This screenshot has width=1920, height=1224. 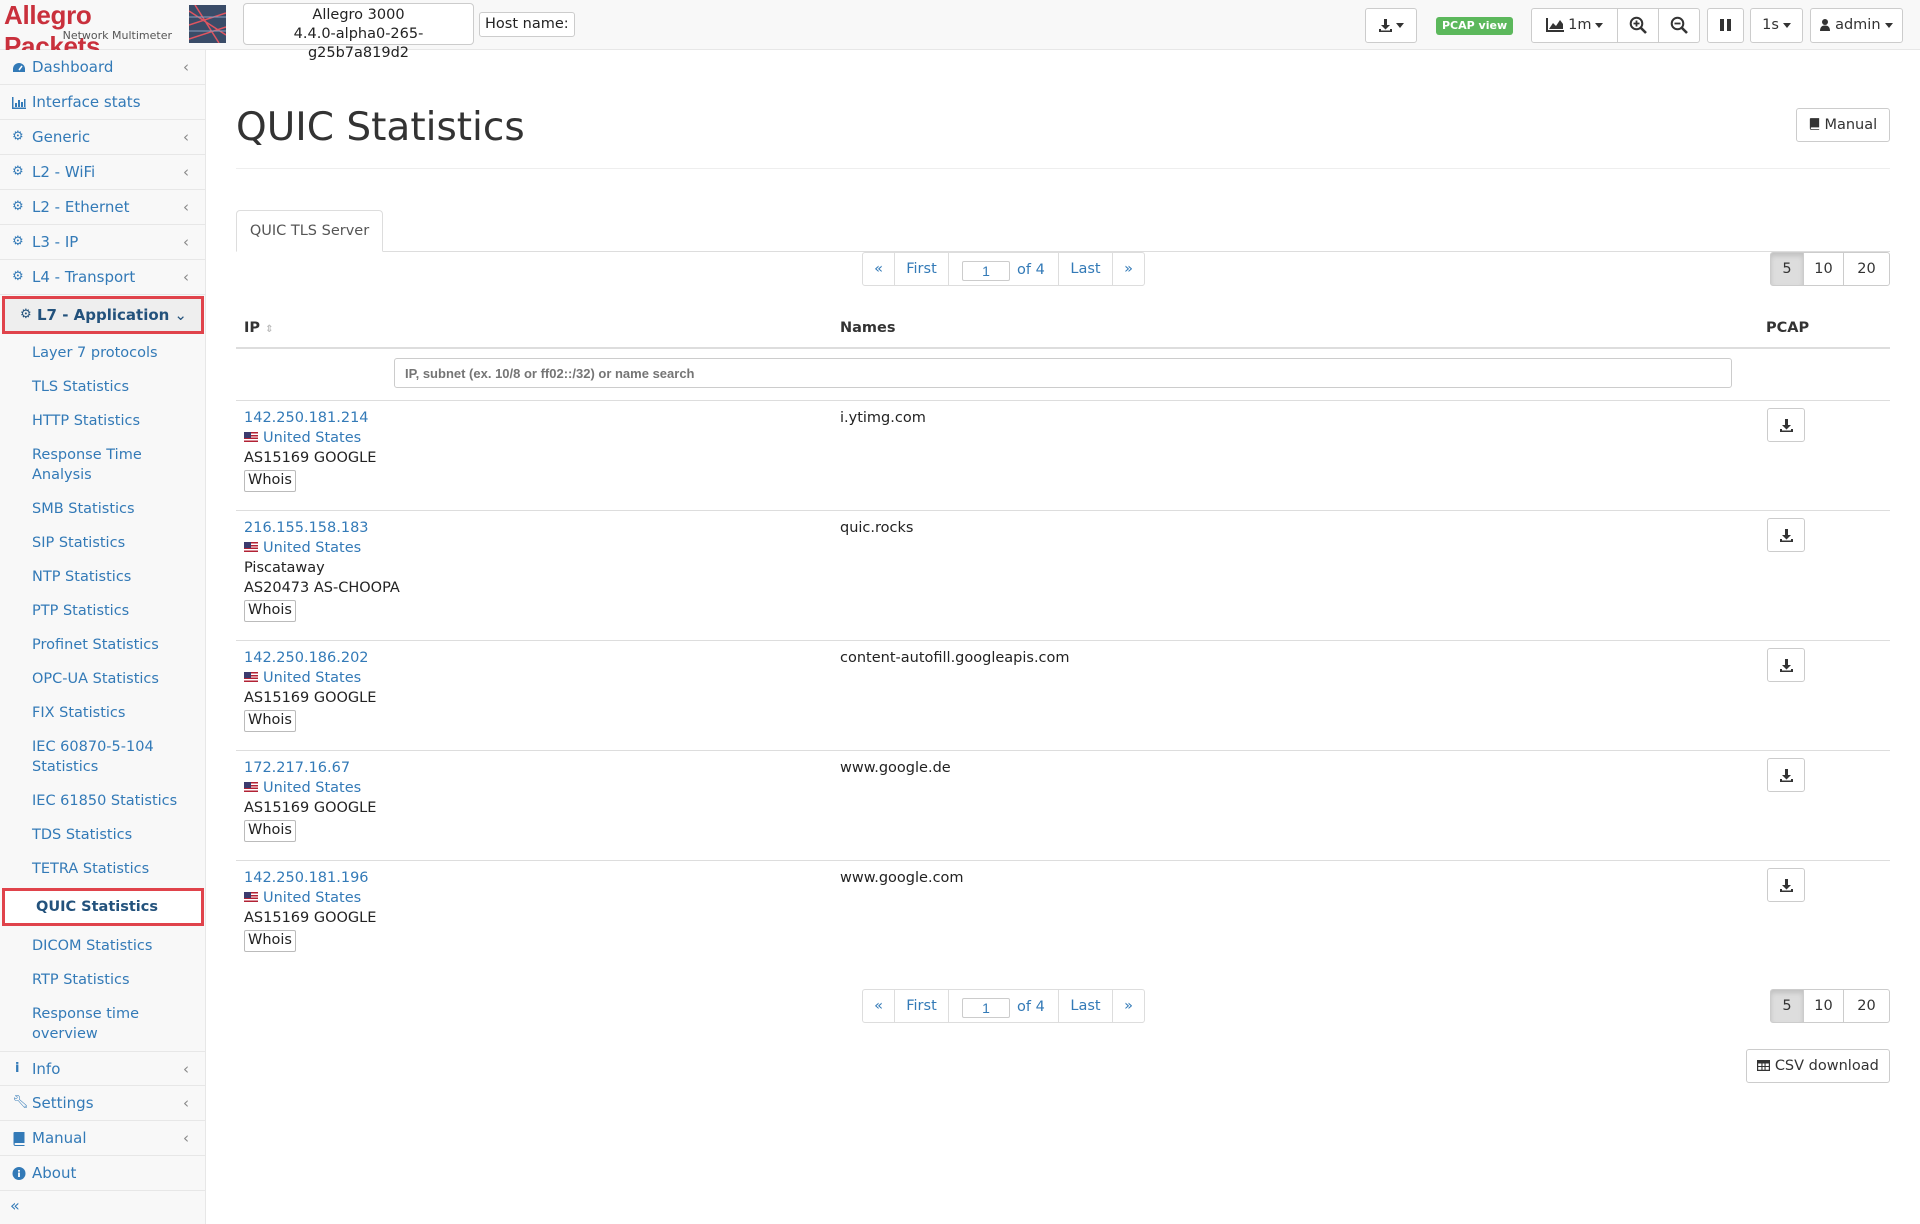 What do you see at coordinates (102, 172) in the screenshot?
I see `sidebar-item-l2-wifi: ⚙ L2 - WiFi ‹` at bounding box center [102, 172].